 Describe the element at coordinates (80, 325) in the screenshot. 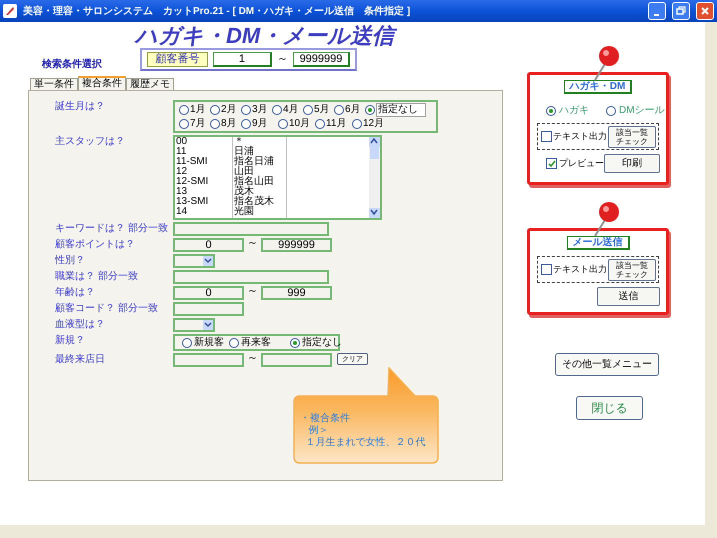

I see `field-label: 血液型は？` at that location.